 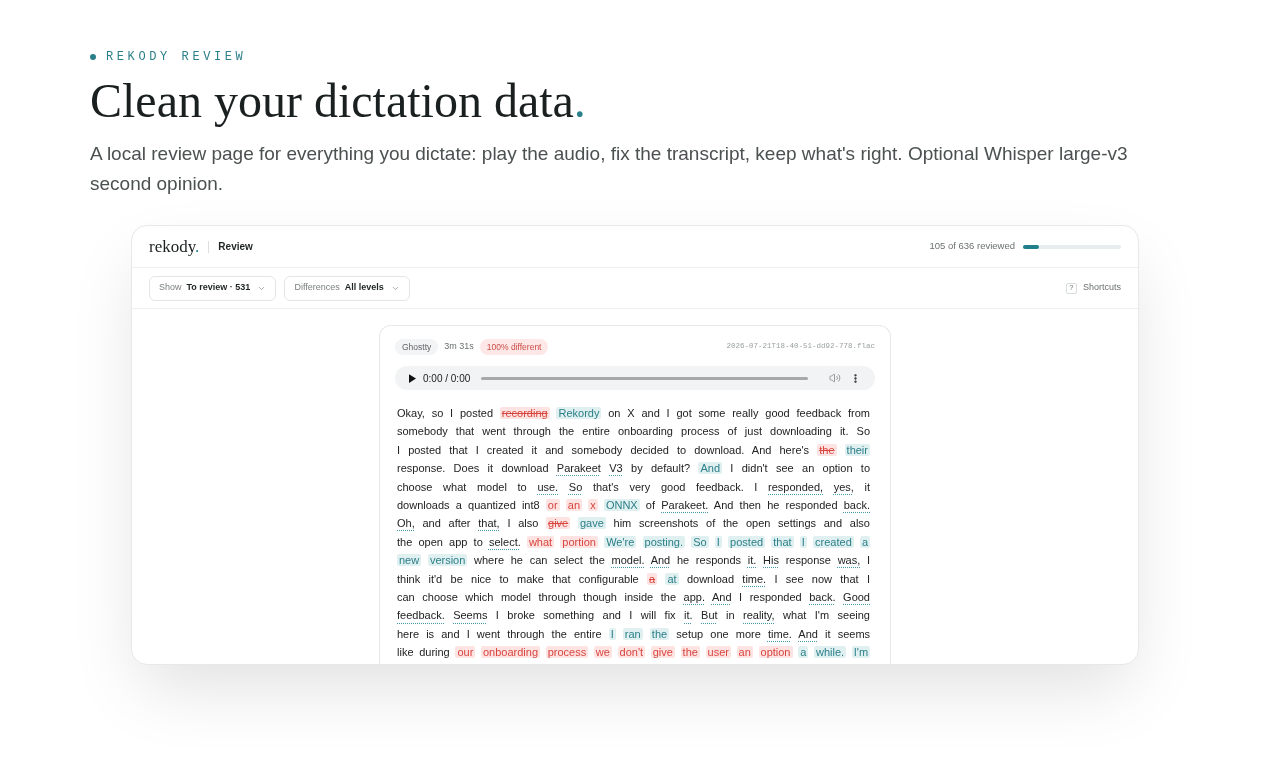 I want to click on app-tag: Ghostty, so click(x=417, y=347).